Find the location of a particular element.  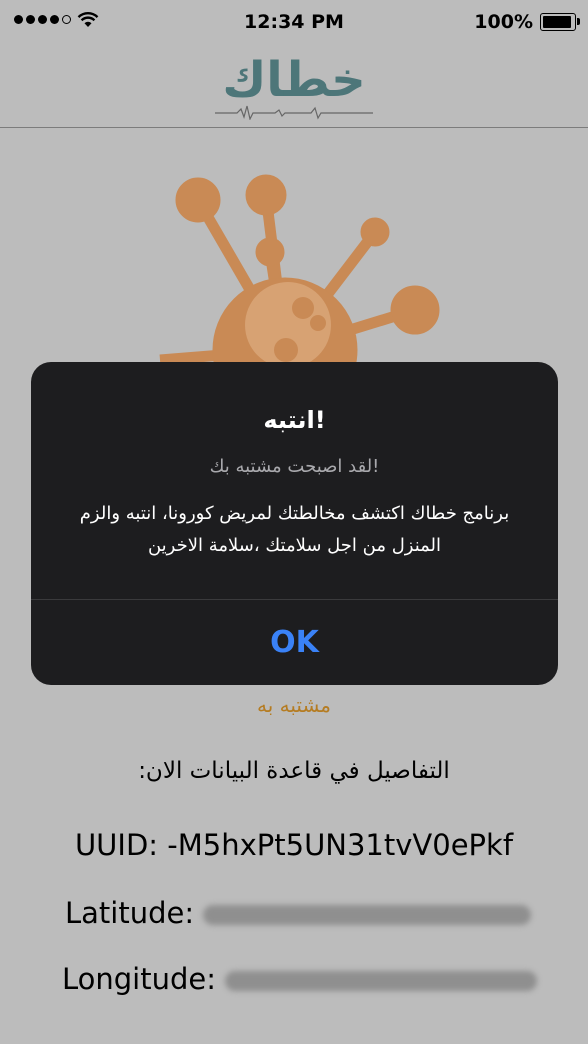

latitude-value-redacted is located at coordinates (367, 915).